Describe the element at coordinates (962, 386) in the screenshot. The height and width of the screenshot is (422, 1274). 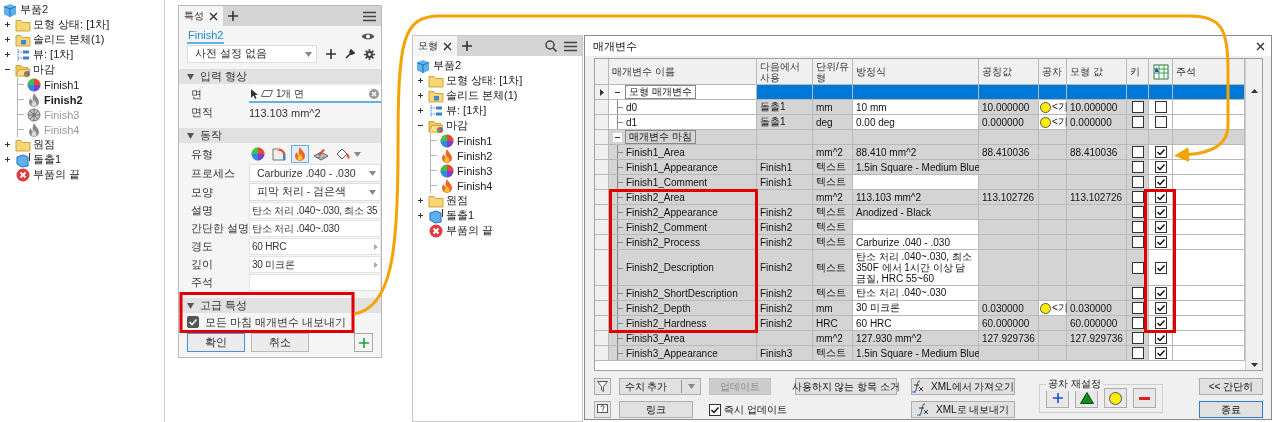
I see `dialog-button: XML에서 가져오기` at that location.